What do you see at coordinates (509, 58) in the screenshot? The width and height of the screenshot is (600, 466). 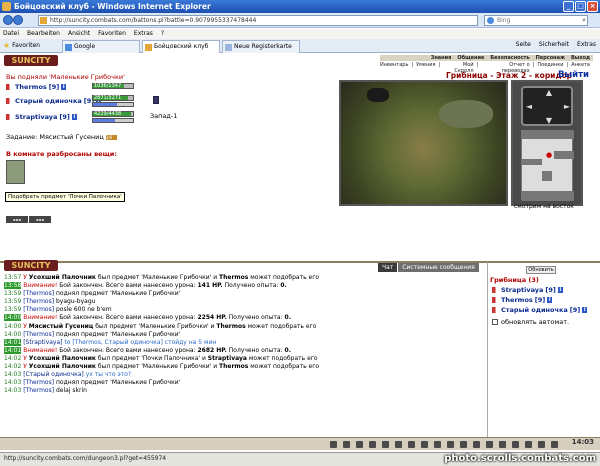 I see `nav-security: Безопасность` at bounding box center [509, 58].